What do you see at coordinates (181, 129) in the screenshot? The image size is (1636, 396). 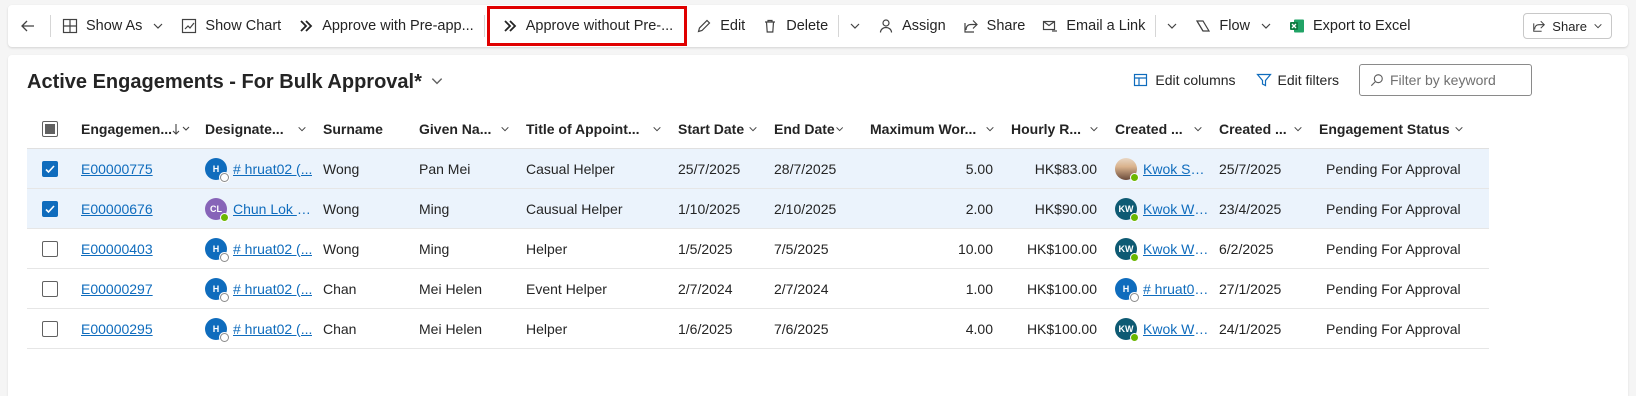 I see `sort-descending-icon` at bounding box center [181, 129].